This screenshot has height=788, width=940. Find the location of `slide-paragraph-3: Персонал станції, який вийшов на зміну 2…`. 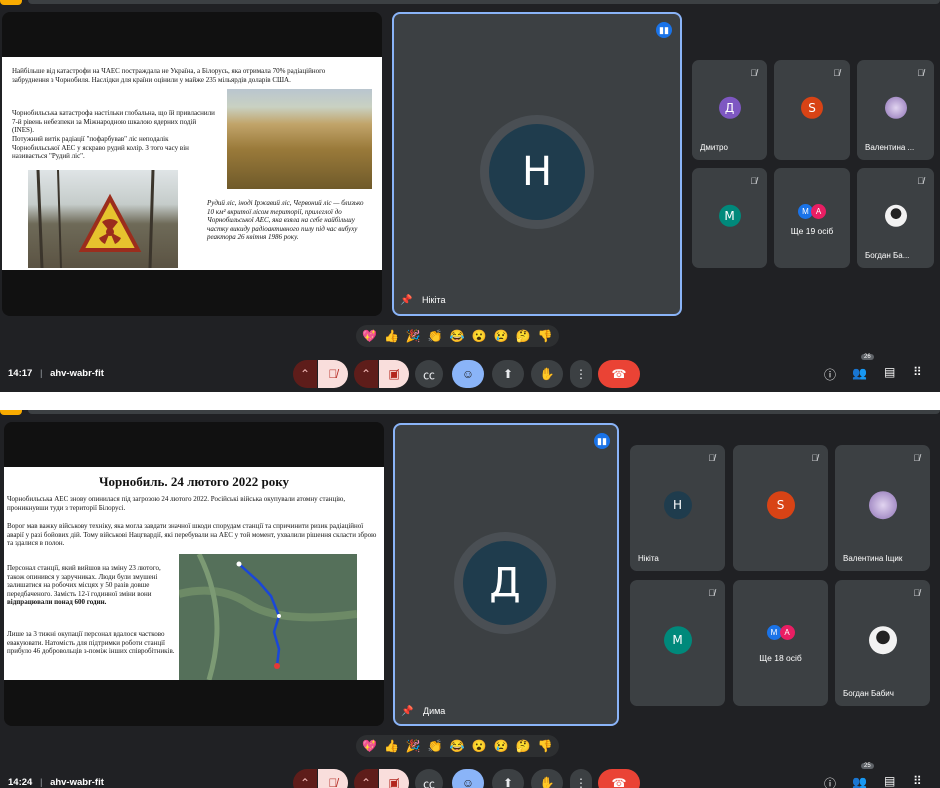

slide-paragraph-3: Персонал станції, який вийшов на зміну 2… is located at coordinates (84, 585).